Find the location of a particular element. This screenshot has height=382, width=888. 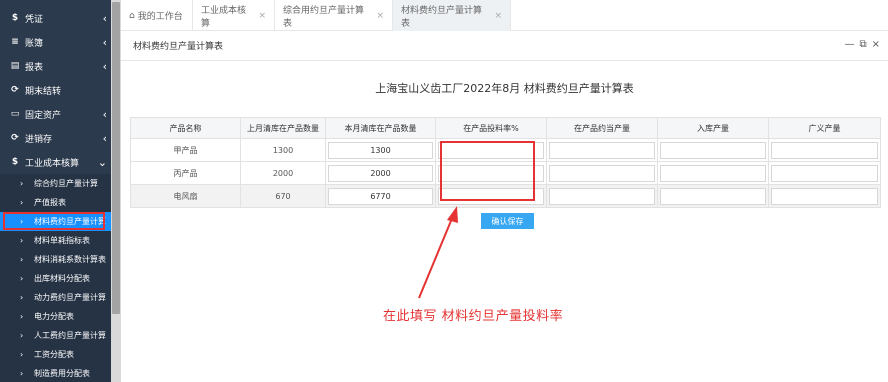

menu-item-inventory: ⟳ 进销存 ‹ is located at coordinates (55, 138).